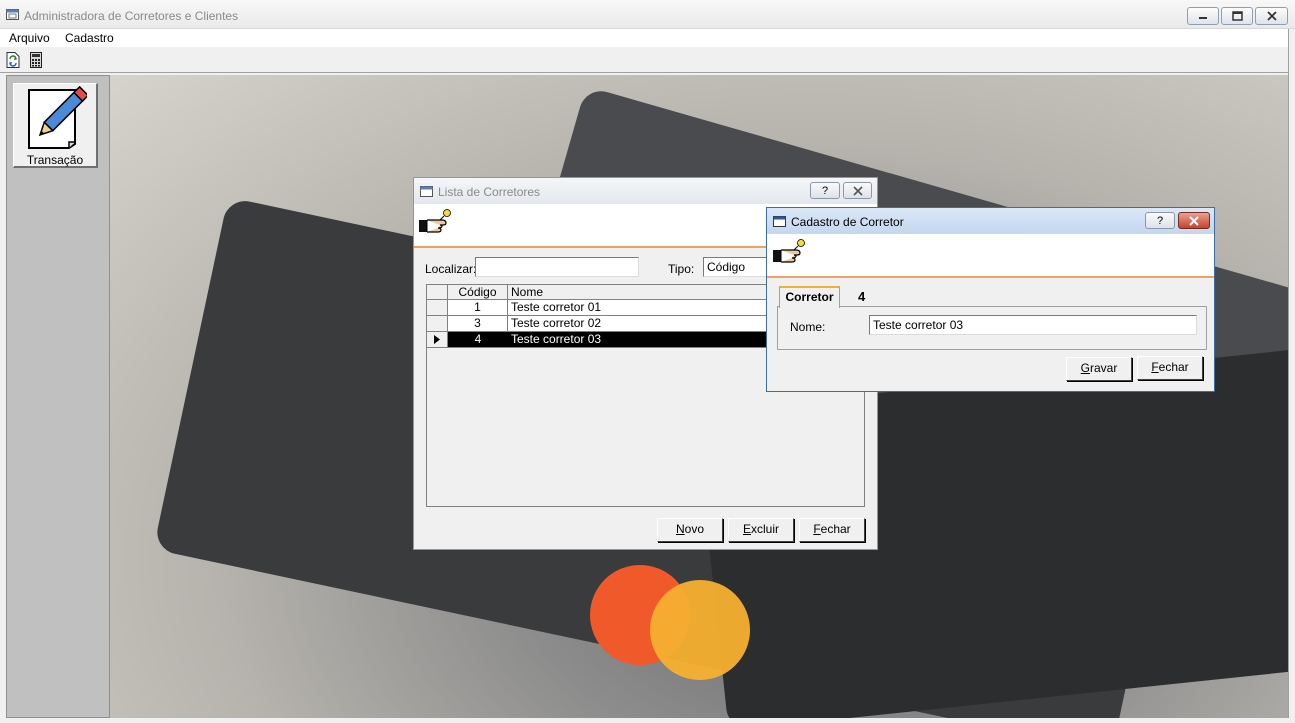  I want to click on refresh-icon, so click(13, 60).